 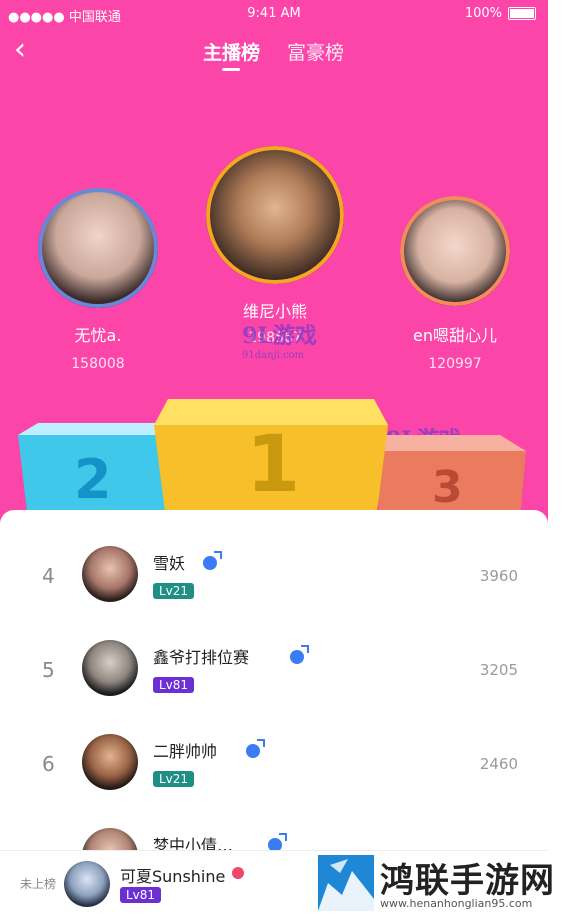 What do you see at coordinates (273, 355) in the screenshot?
I see `watermark-sub: 91danji.com` at bounding box center [273, 355].